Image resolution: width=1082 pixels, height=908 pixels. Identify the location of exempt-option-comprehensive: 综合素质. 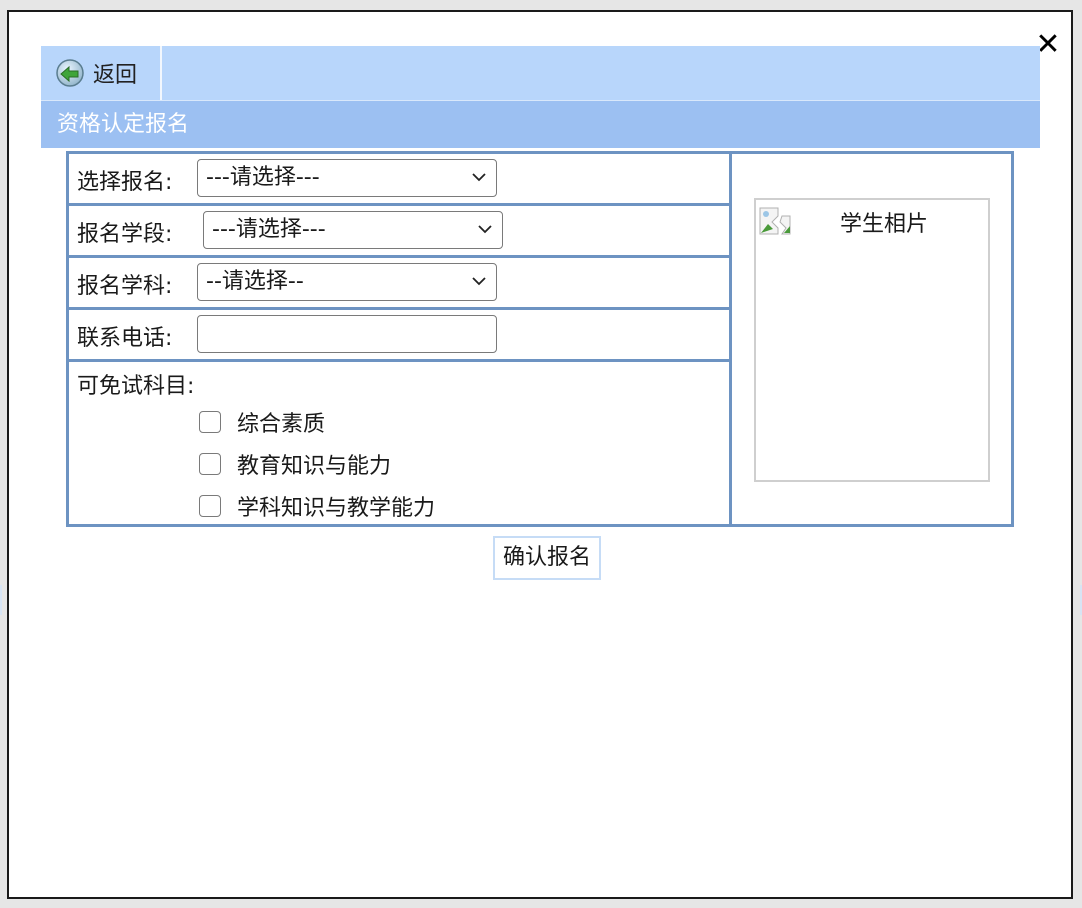
(262, 422).